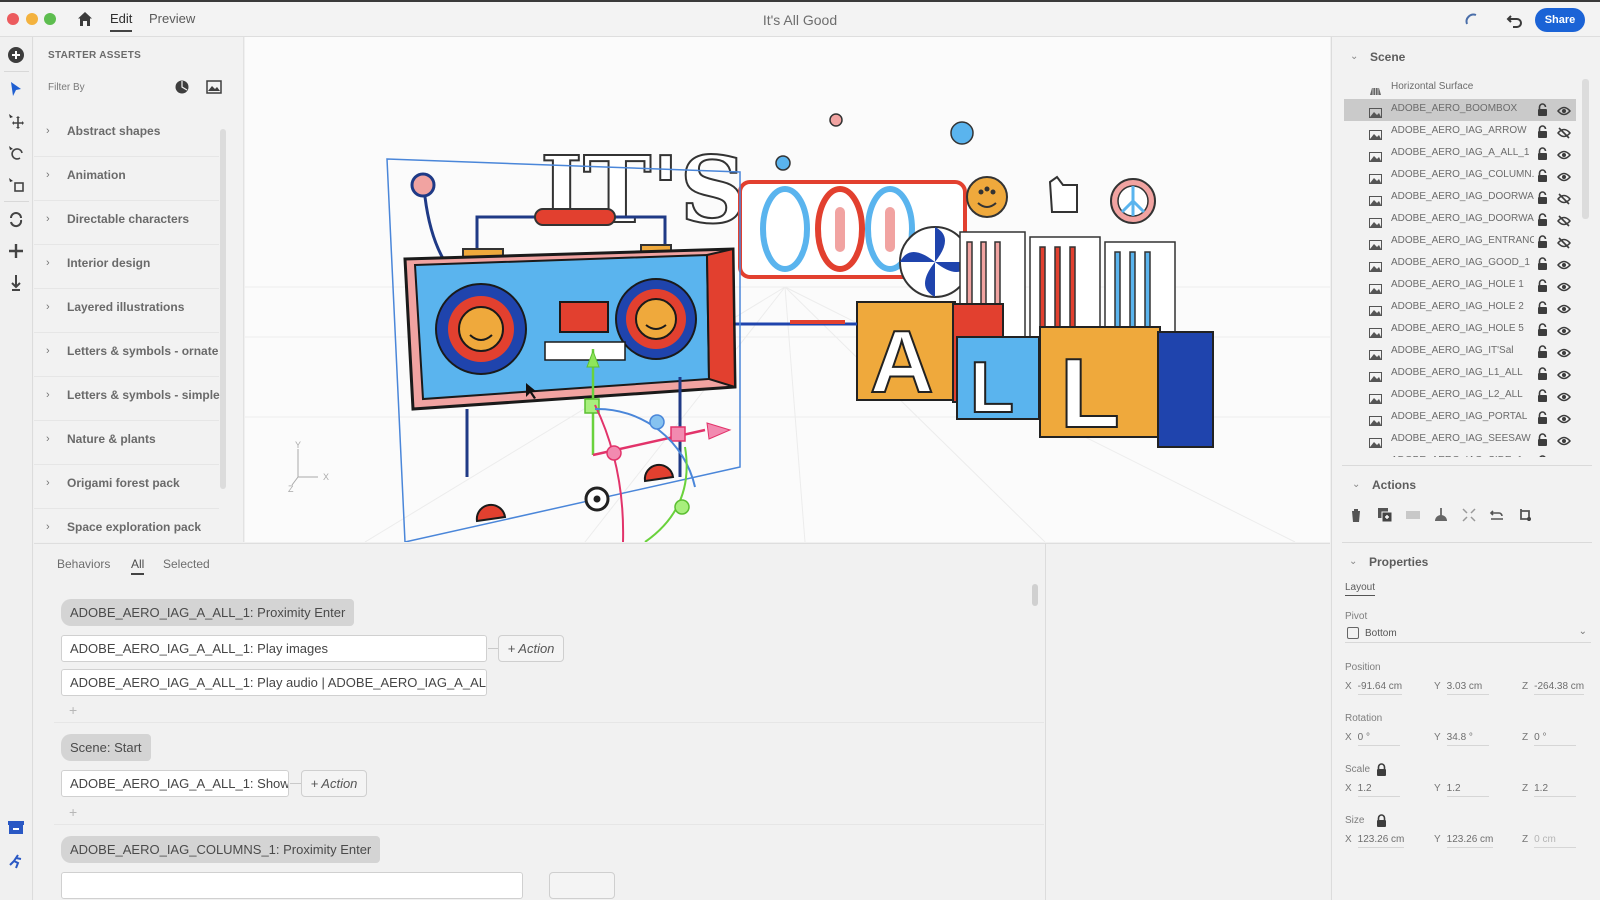  What do you see at coordinates (126, 267) in the screenshot?
I see `asset-category-item: › Interior design` at bounding box center [126, 267].